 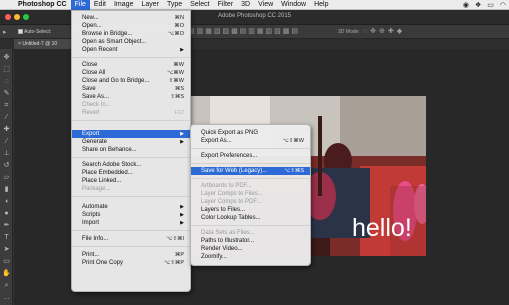 I want to click on menu-item-save-as: Save As... ⇧⌘S, so click(x=131, y=97).